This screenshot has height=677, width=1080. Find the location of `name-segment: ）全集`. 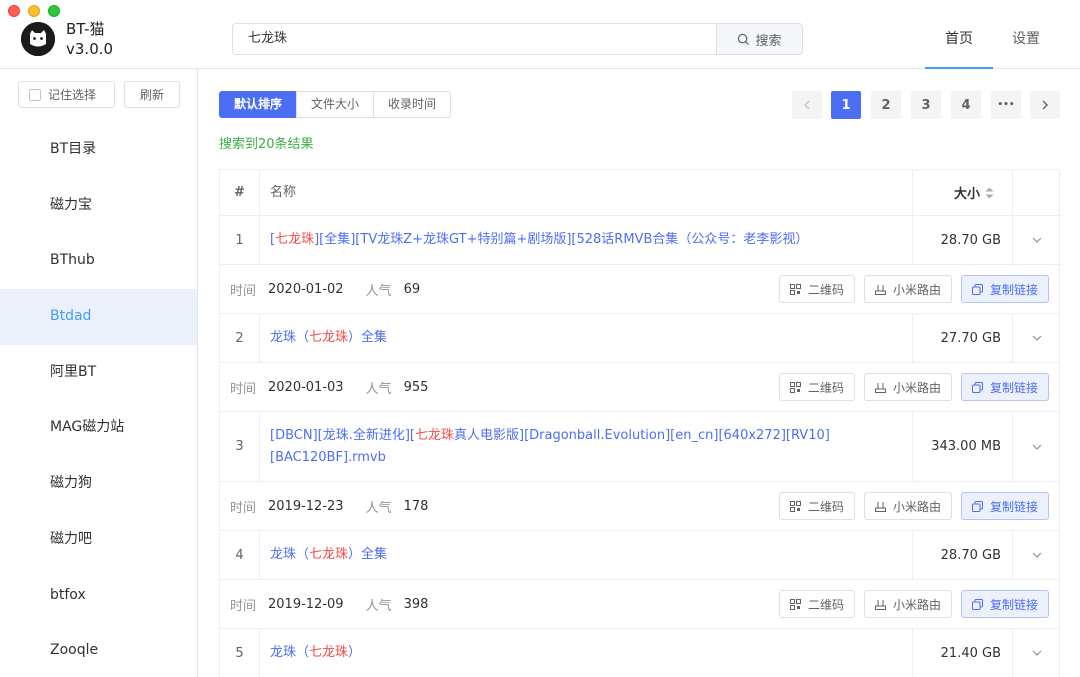

name-segment: ）全集 is located at coordinates (368, 337).